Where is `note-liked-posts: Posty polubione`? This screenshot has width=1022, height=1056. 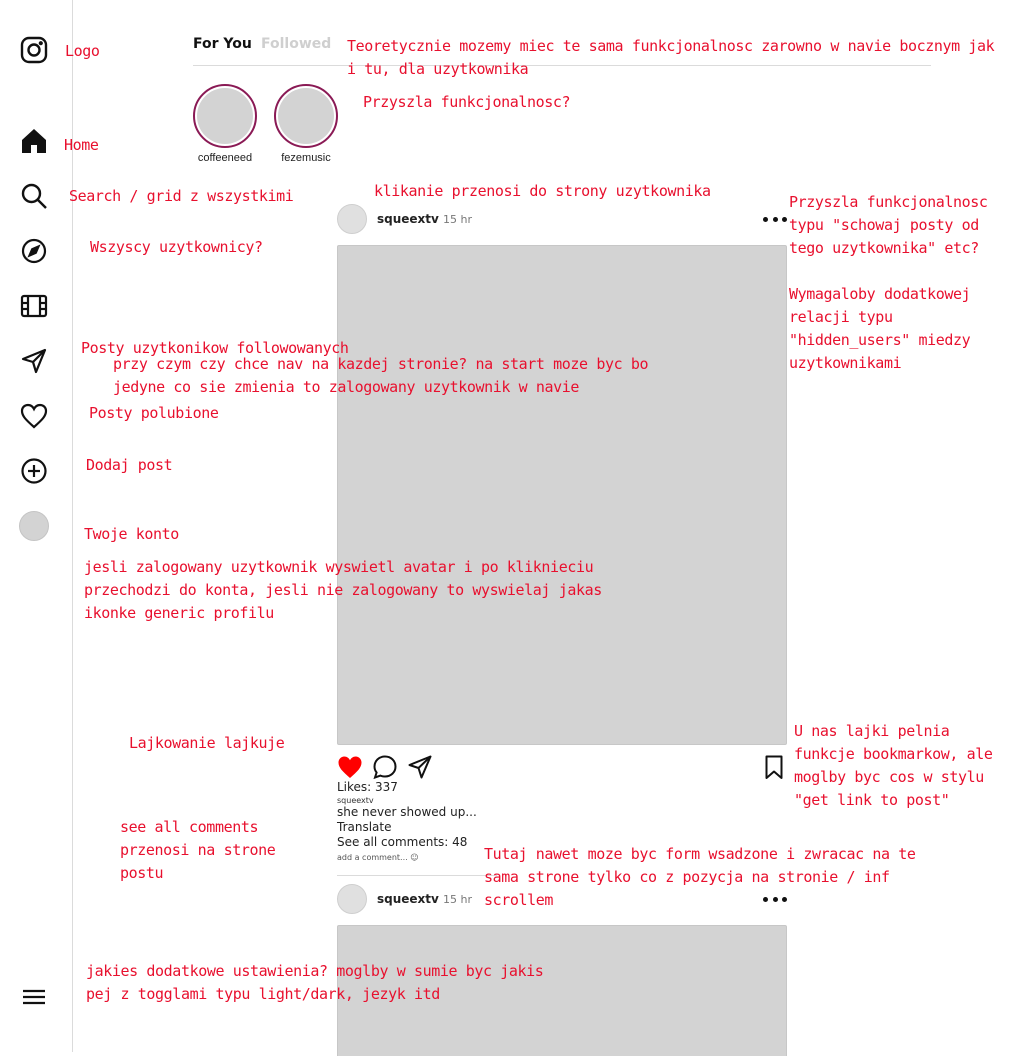
note-liked-posts: Posty polubione is located at coordinates (154, 413).